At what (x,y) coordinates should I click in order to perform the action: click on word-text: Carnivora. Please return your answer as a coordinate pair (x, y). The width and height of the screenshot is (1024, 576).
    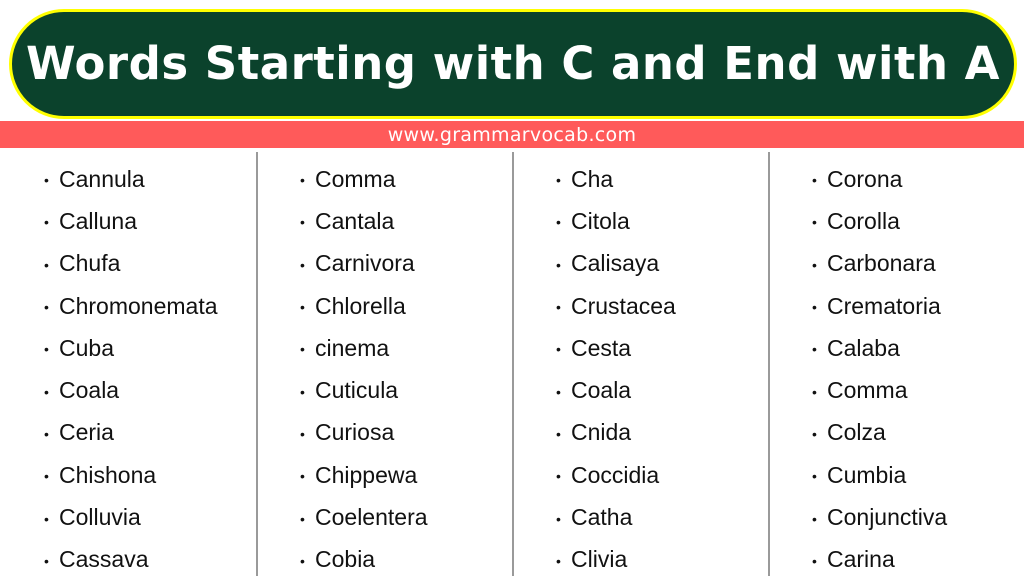
    Looking at the image, I should click on (365, 263).